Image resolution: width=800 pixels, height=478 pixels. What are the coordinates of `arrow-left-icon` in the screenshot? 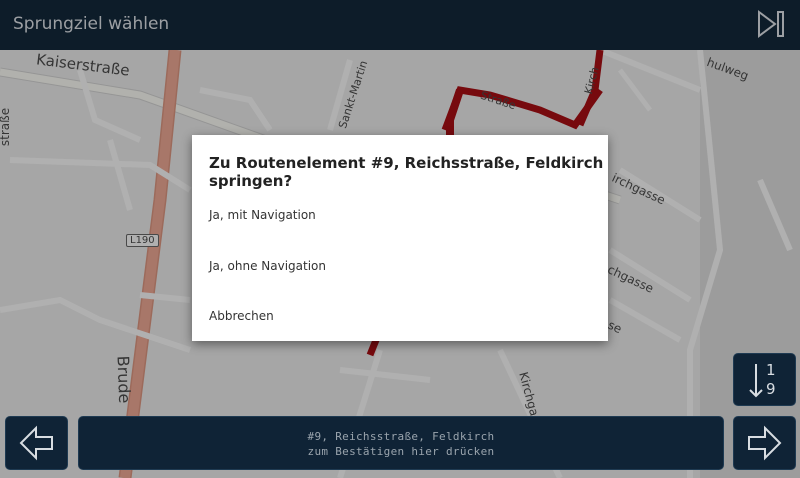 It's located at (36, 443).